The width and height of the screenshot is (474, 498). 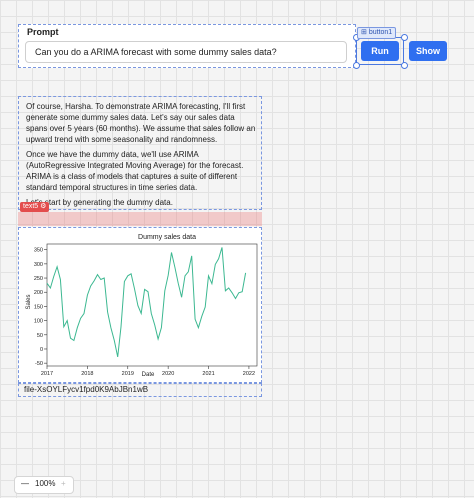 I want to click on y-tick-label: 300, so click(x=38, y=265).